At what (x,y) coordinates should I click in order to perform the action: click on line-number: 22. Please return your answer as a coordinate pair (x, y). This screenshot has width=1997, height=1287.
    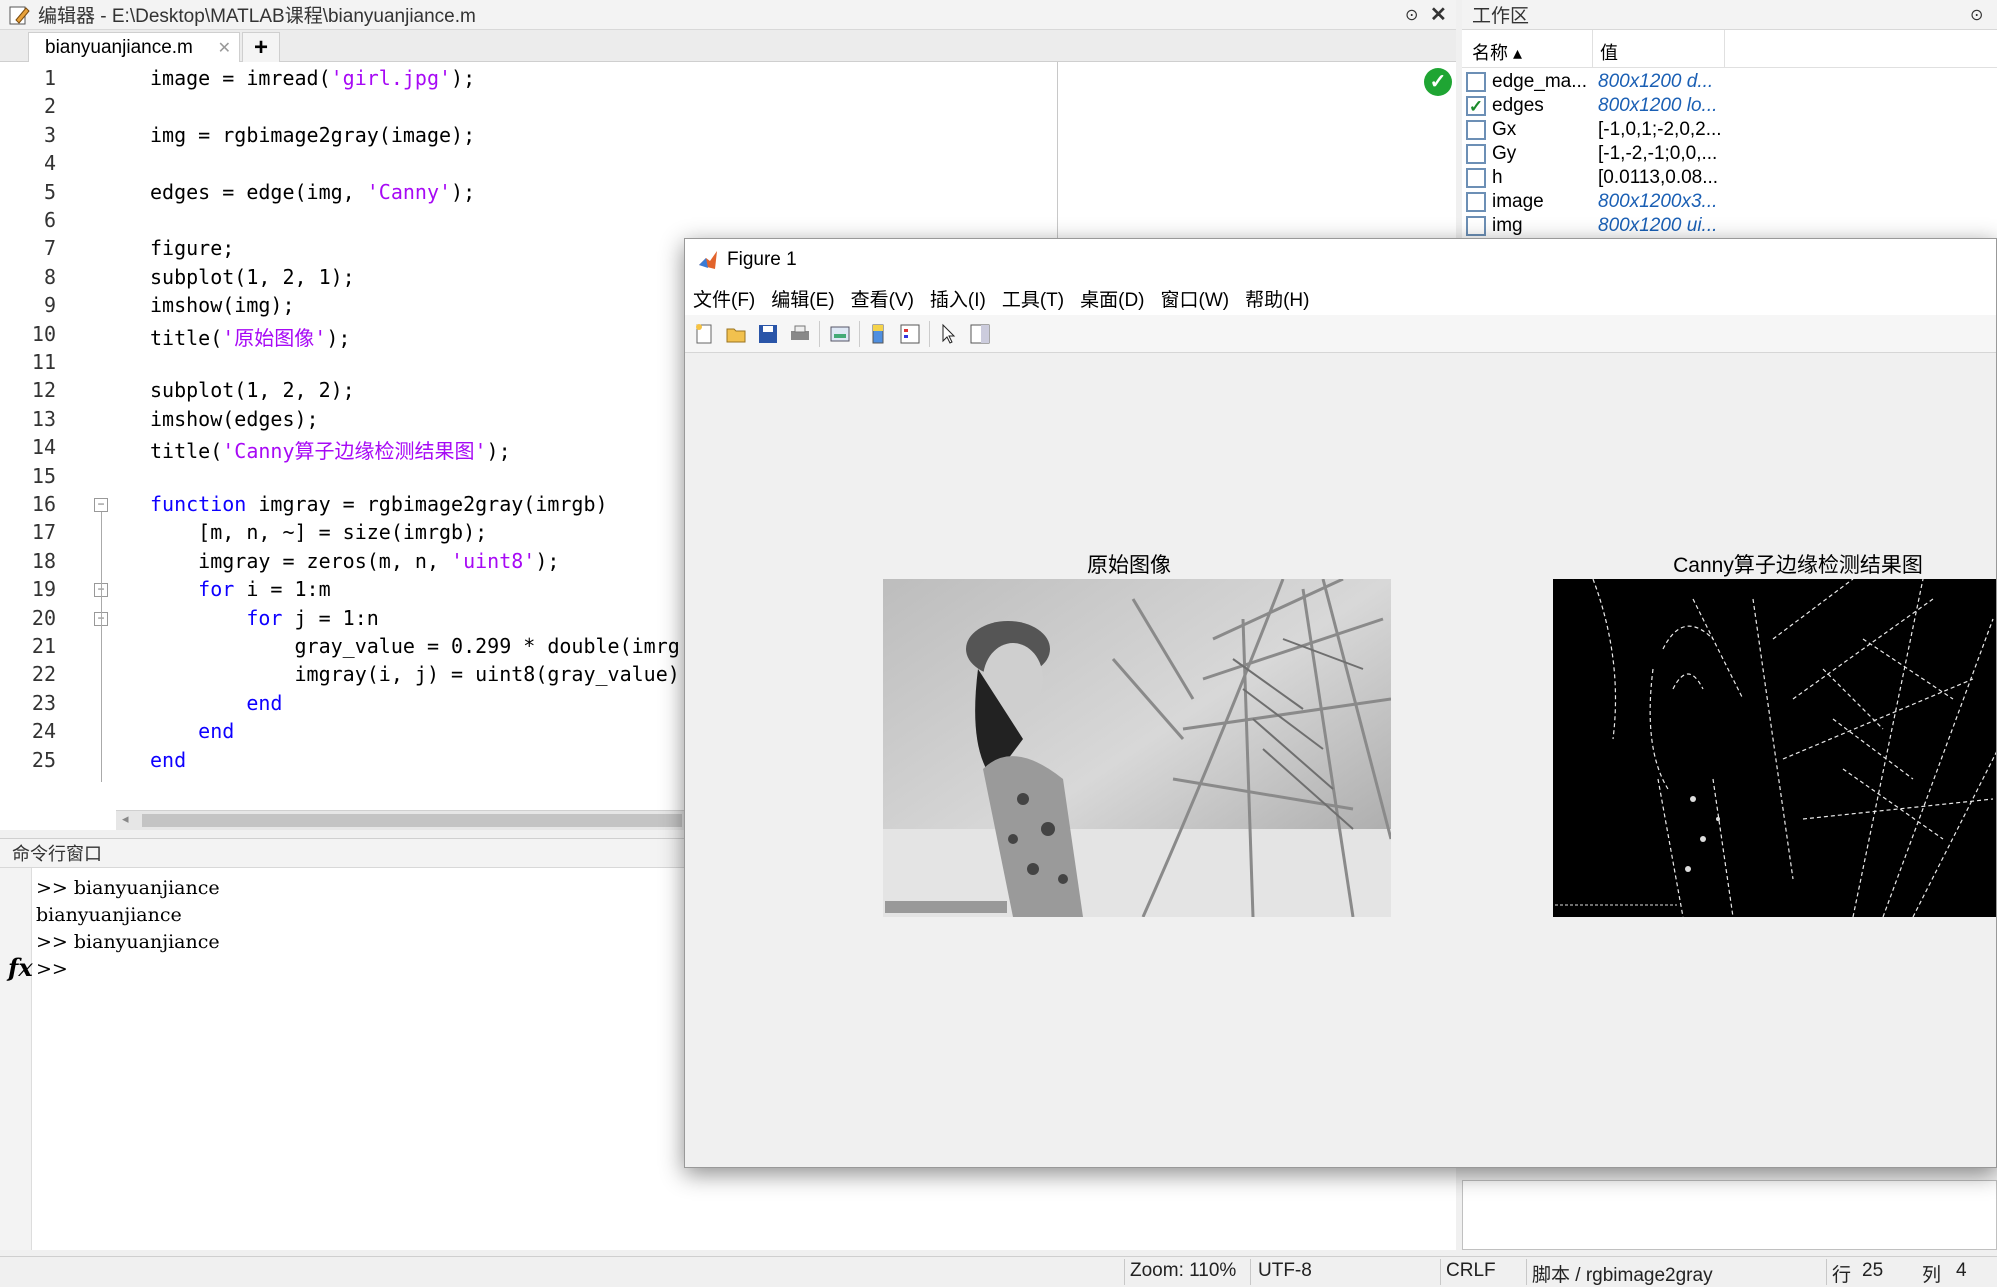
    Looking at the image, I should click on (43, 674).